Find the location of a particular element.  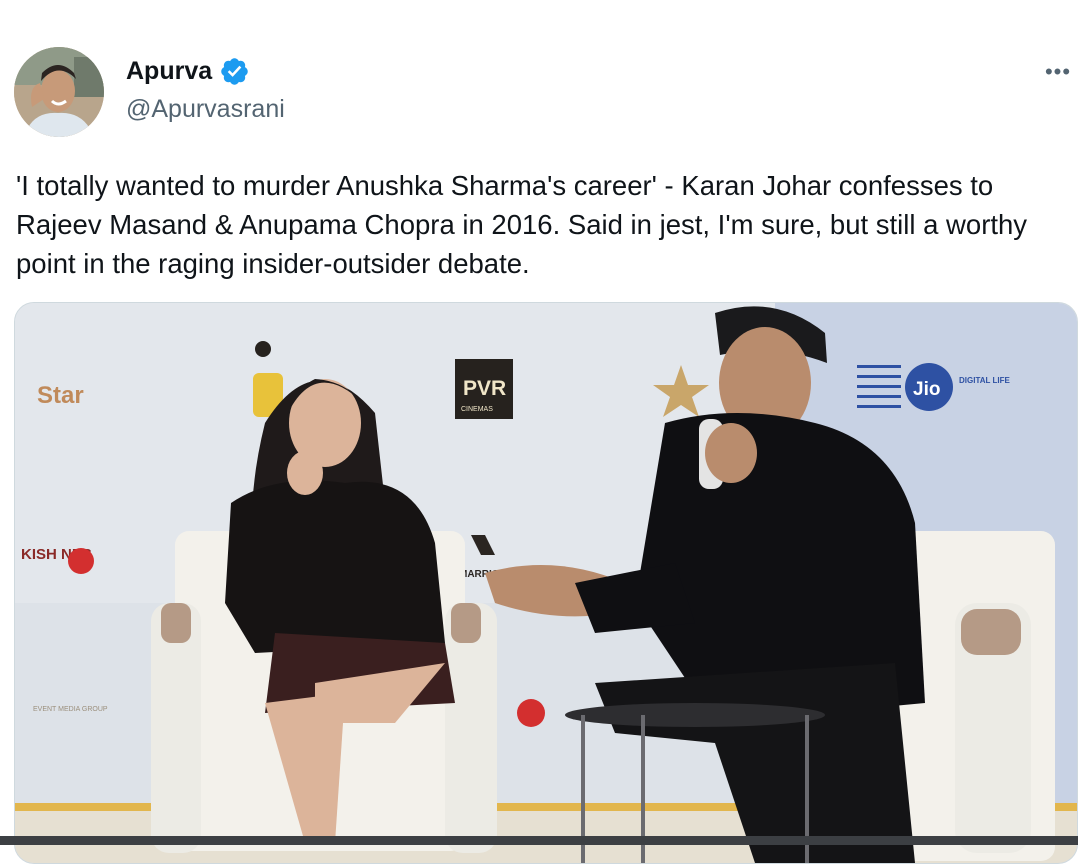

more-options-icon: ••• is located at coordinates (1058, 71).